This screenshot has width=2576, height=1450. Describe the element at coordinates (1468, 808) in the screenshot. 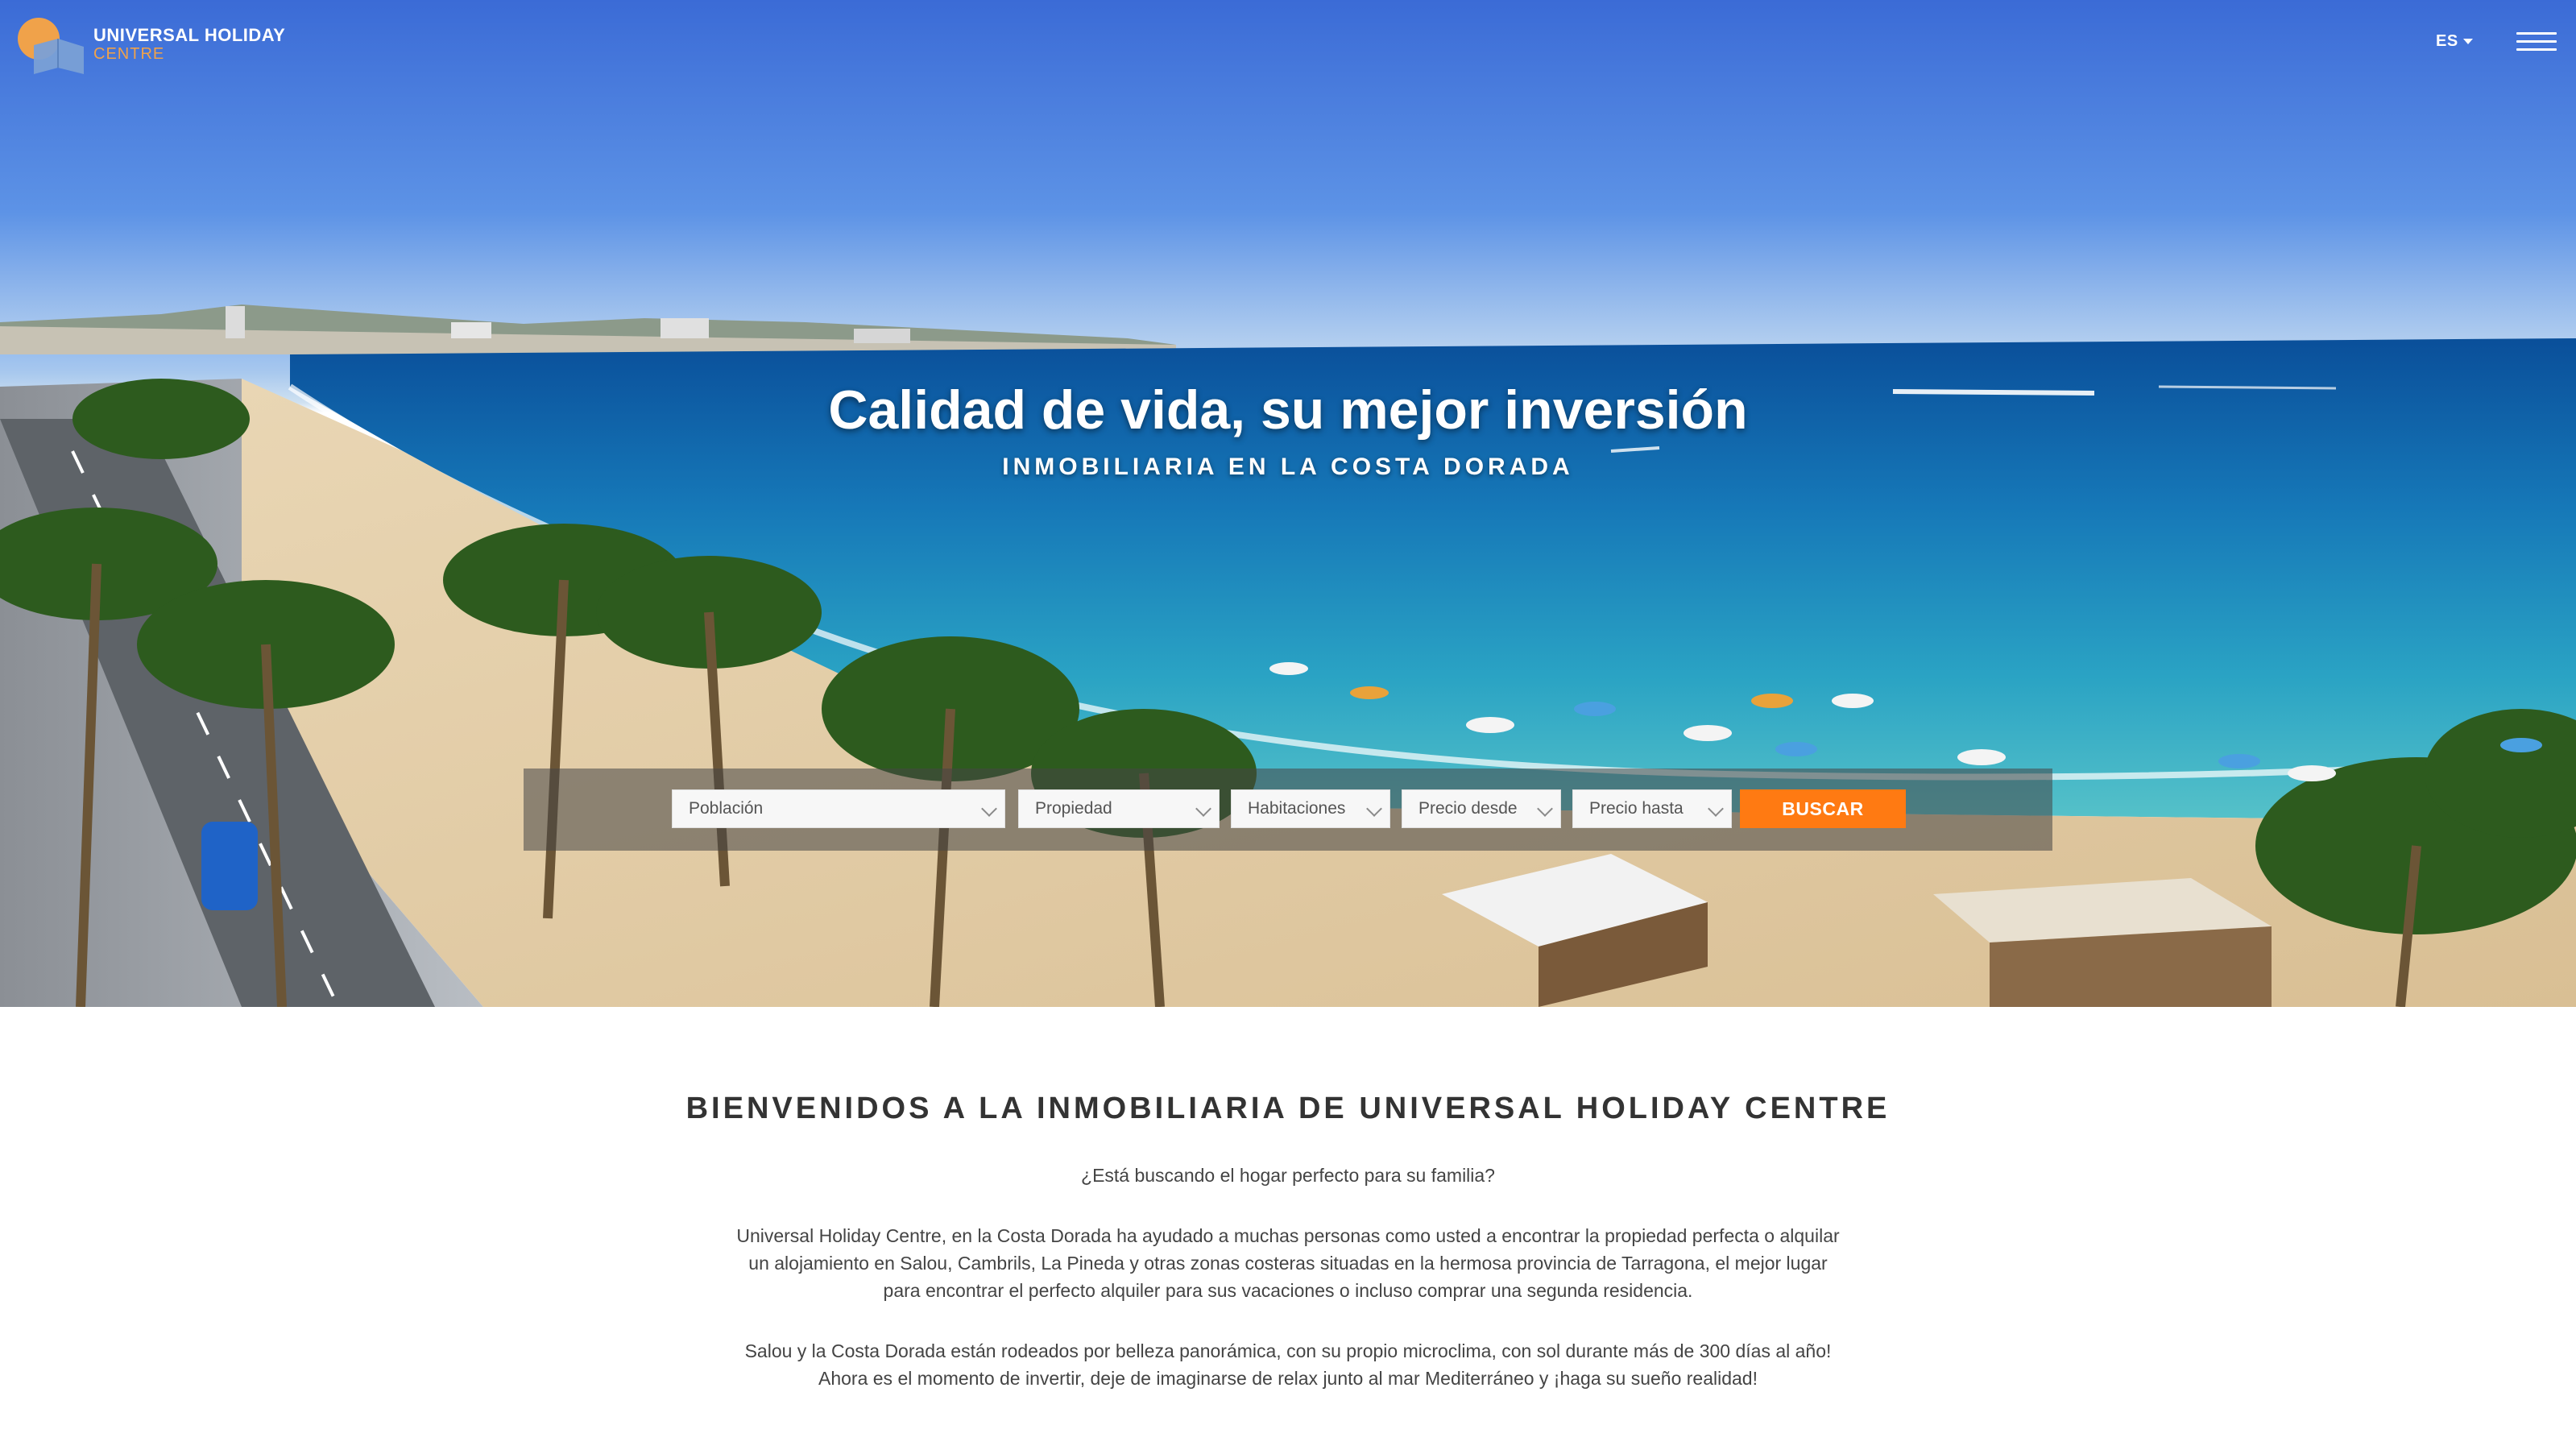

I see `precio-desde-select-label: Precio desde` at that location.